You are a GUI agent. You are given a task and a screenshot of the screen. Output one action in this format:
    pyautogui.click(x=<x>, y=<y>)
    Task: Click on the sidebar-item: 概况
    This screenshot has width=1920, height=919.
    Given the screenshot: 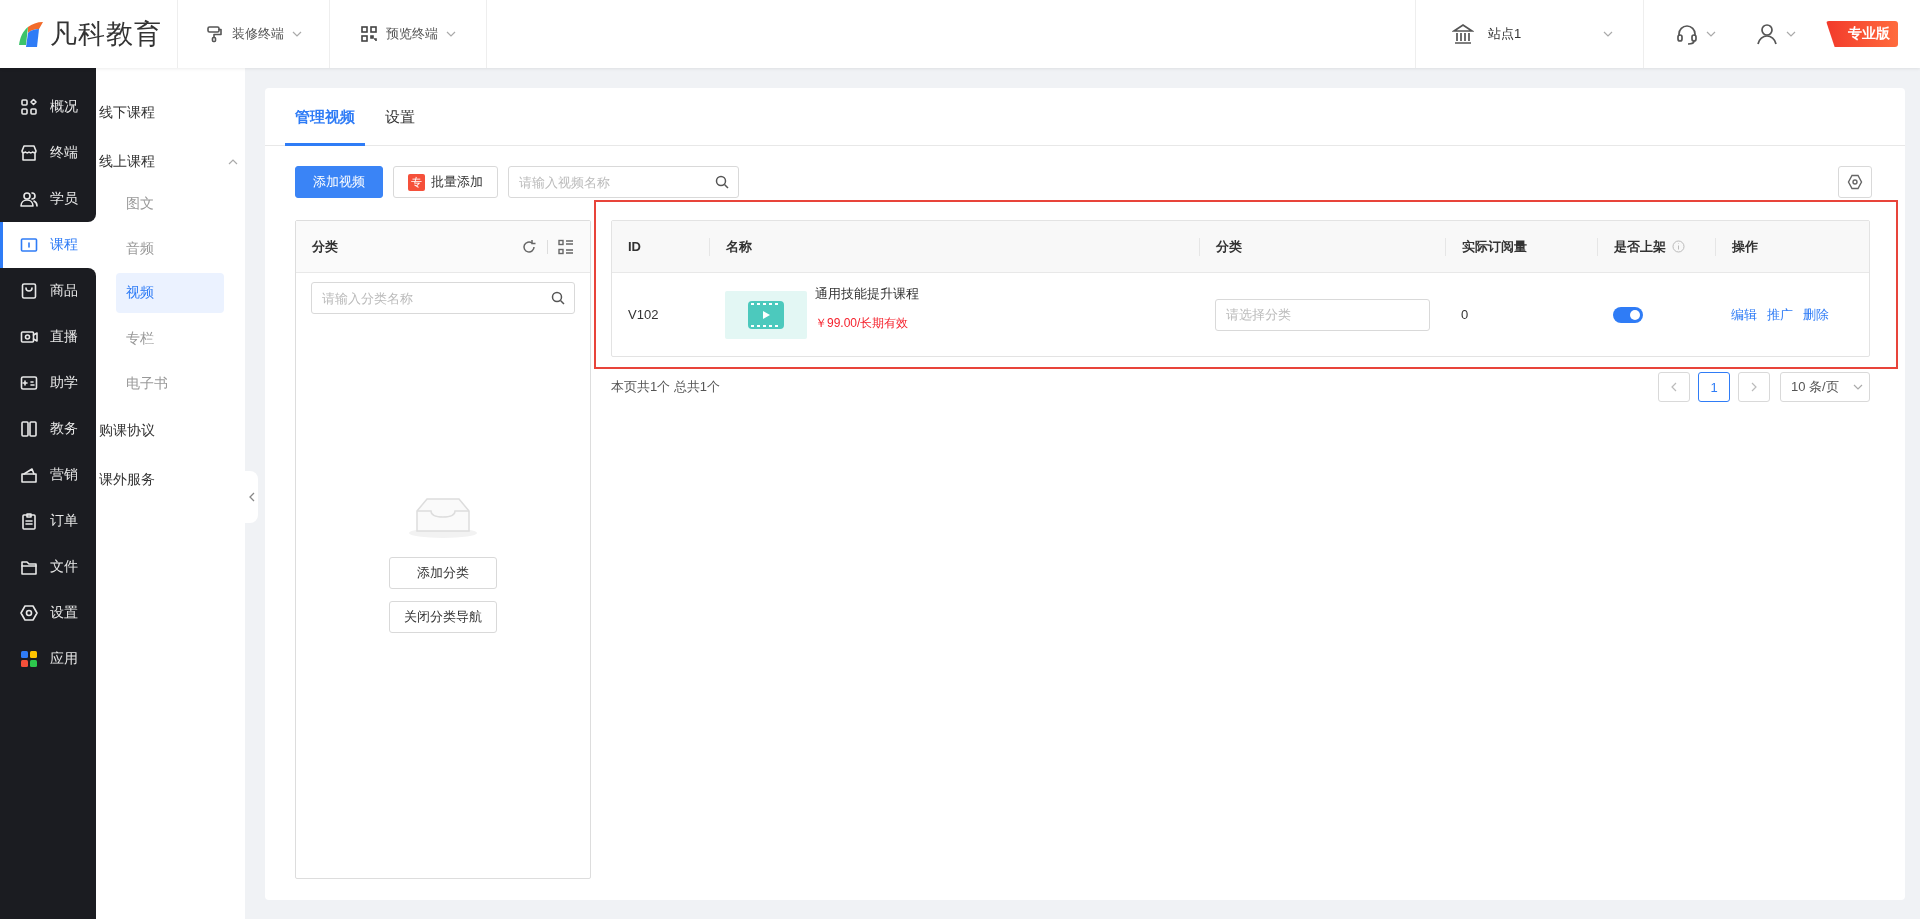 What is the action you would take?
    pyautogui.click(x=48, y=99)
    